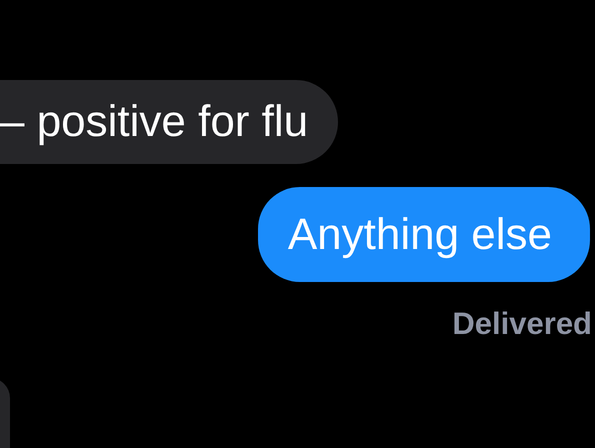 This screenshot has width=595, height=448. What do you see at coordinates (522, 324) in the screenshot?
I see `delivery-status: Delivered` at bounding box center [522, 324].